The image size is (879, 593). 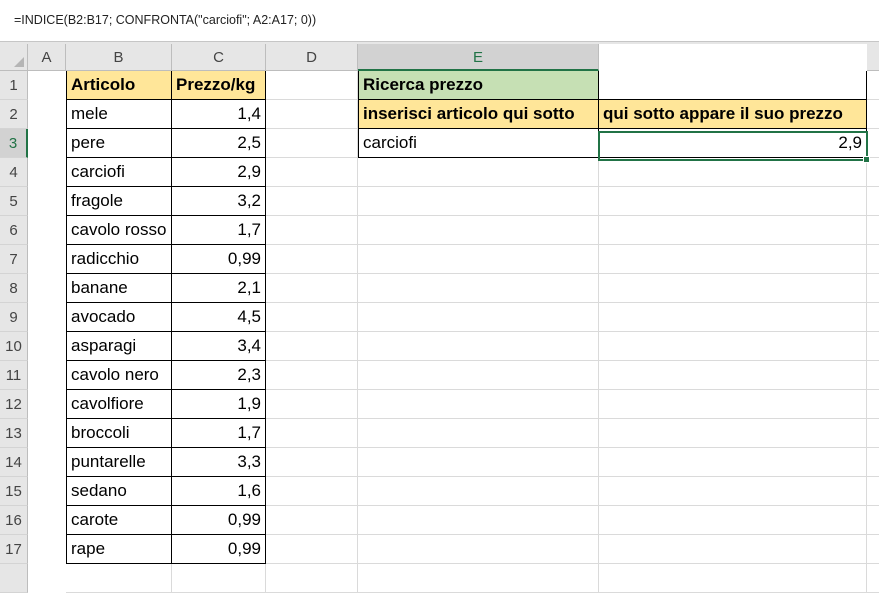 I want to click on item-name: mele, so click(x=119, y=114).